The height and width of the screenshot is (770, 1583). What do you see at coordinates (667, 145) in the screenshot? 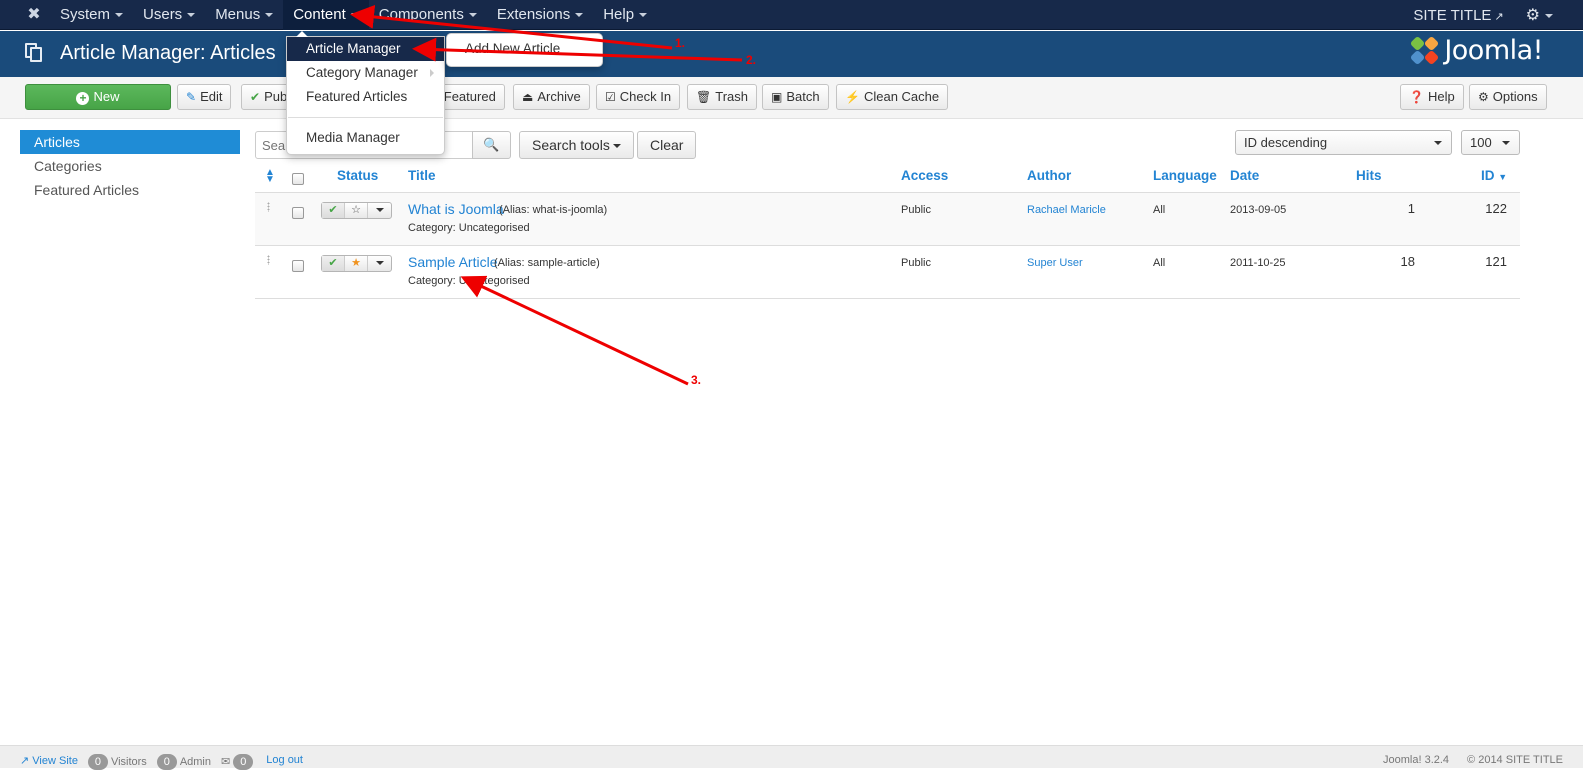
I see `clear-button: Clear` at bounding box center [667, 145].